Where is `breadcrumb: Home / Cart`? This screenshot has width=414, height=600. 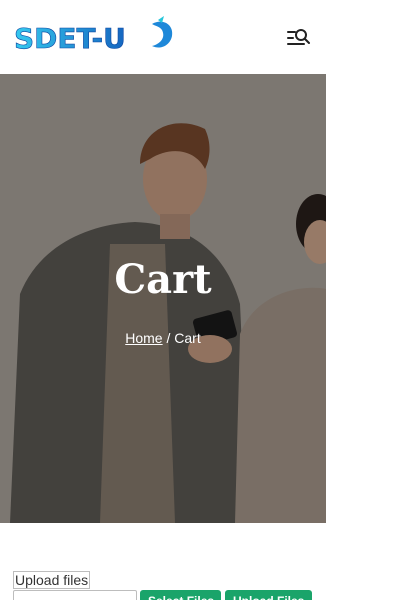
breadcrumb: Home / Cart is located at coordinates (163, 338).